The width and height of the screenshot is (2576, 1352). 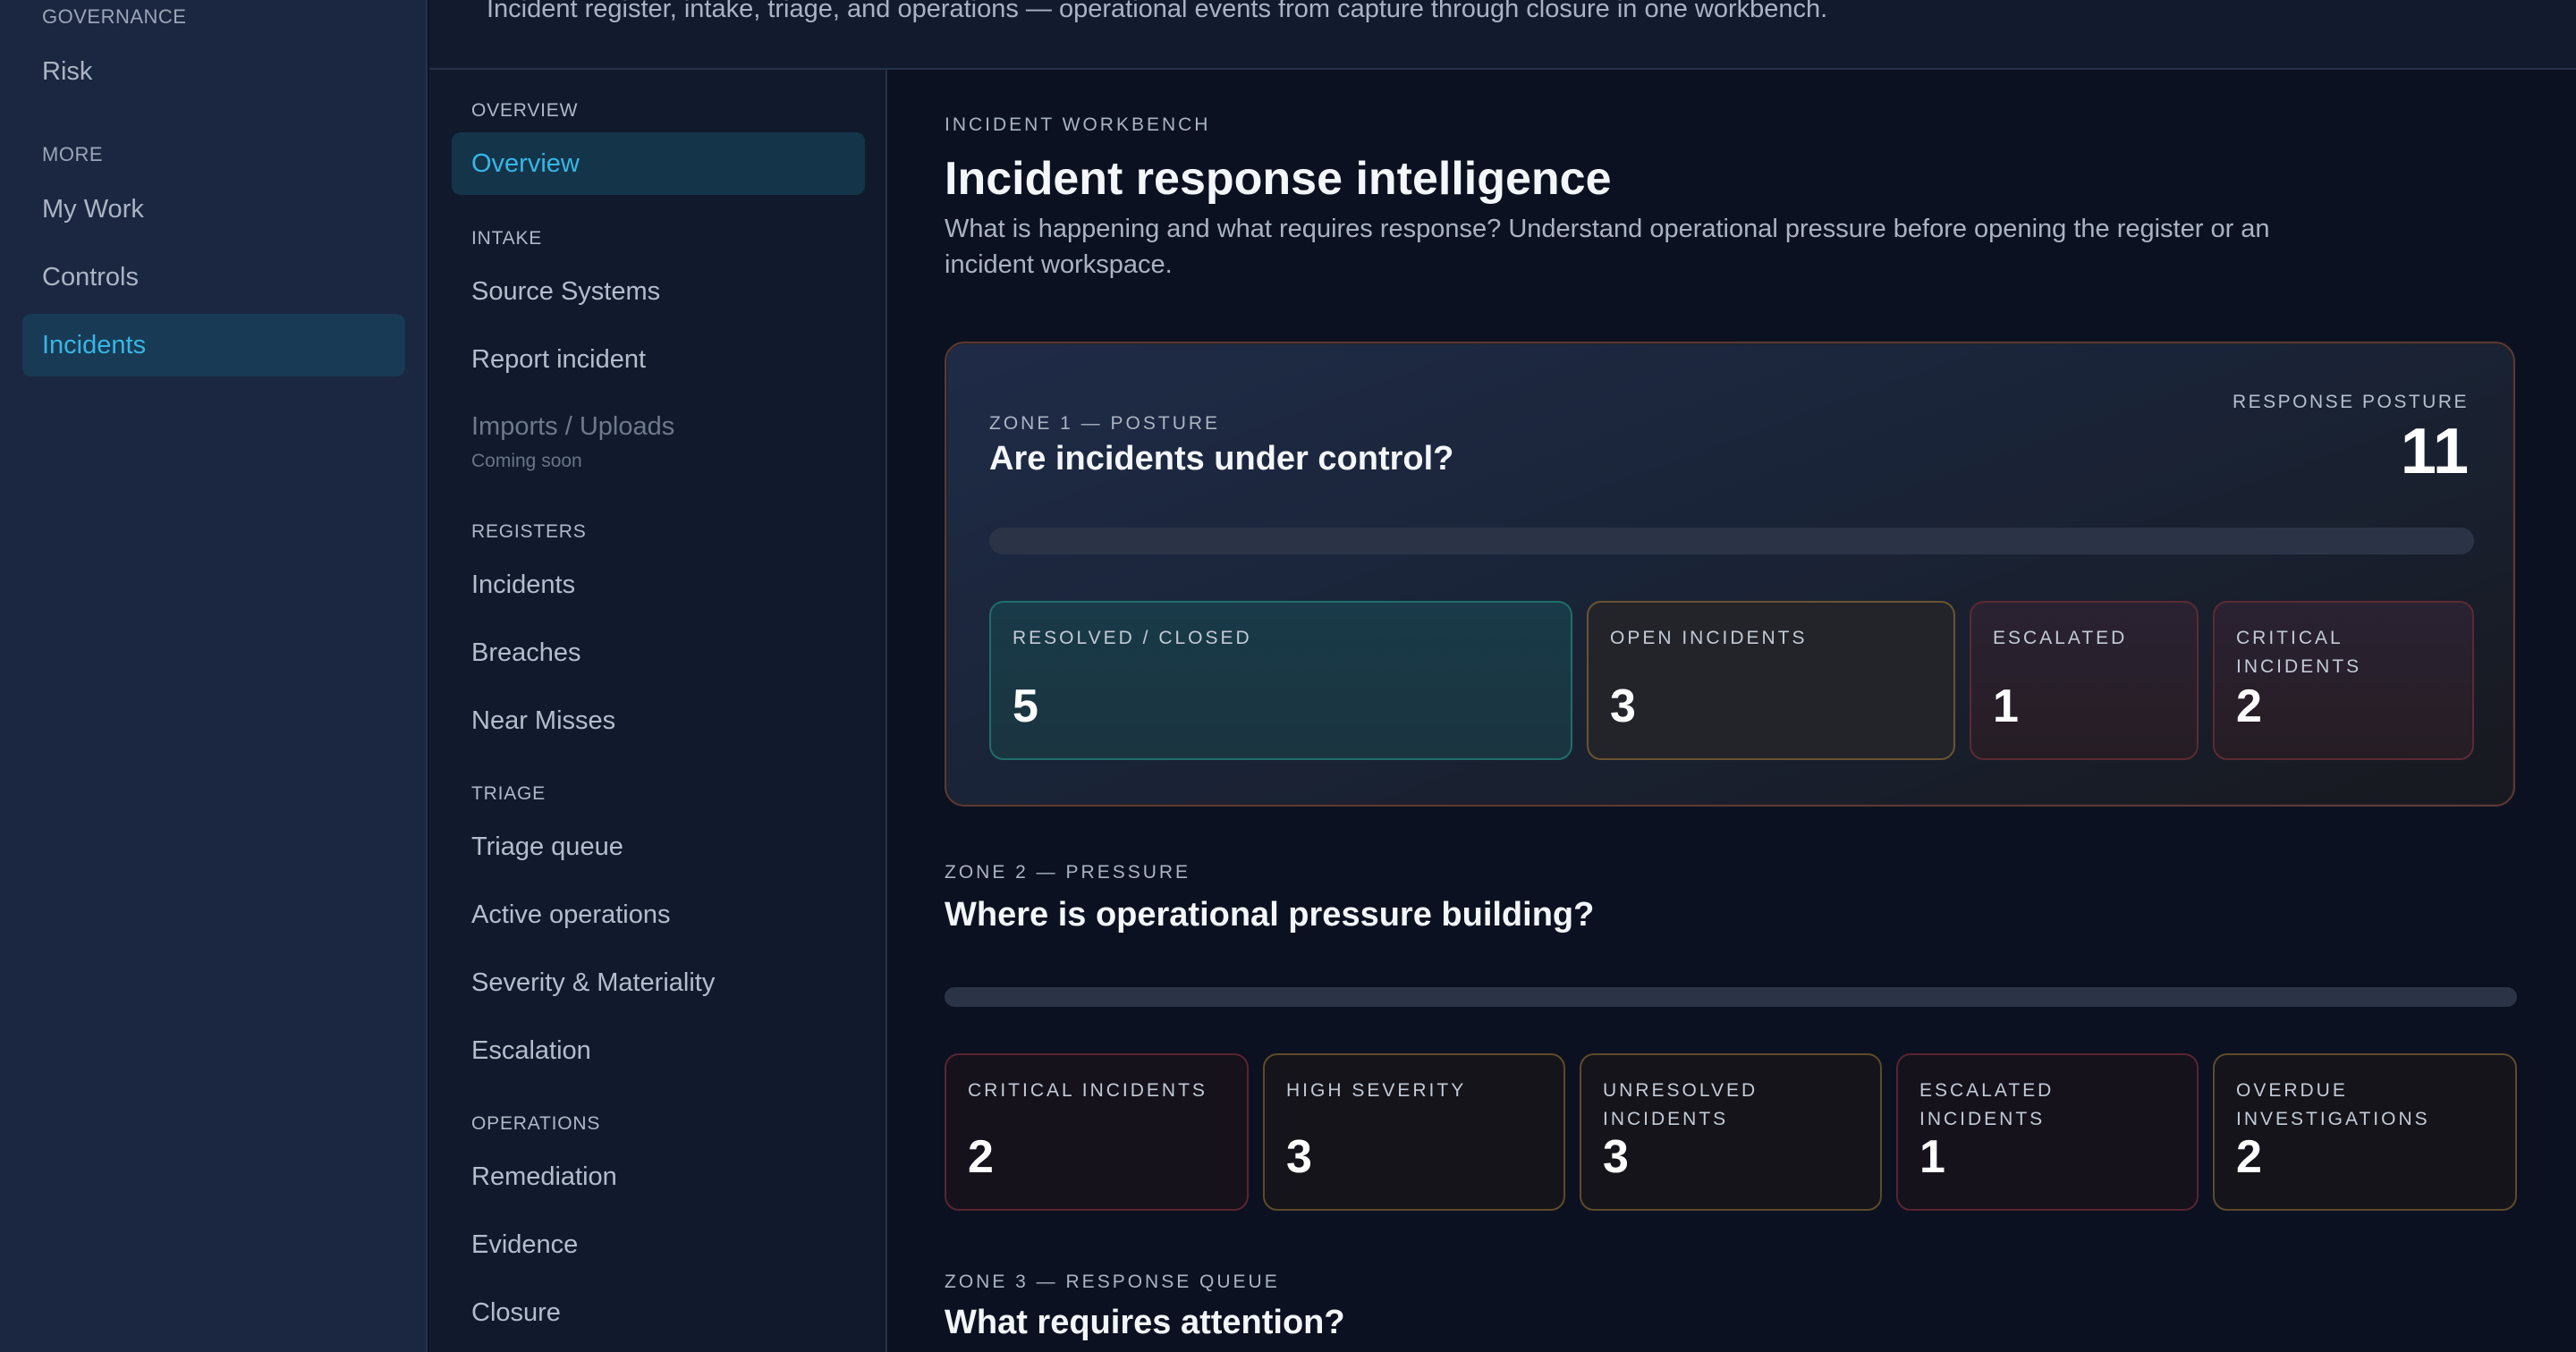 I want to click on zone2-question: Where is operational pressure building?, so click(x=1270, y=915).